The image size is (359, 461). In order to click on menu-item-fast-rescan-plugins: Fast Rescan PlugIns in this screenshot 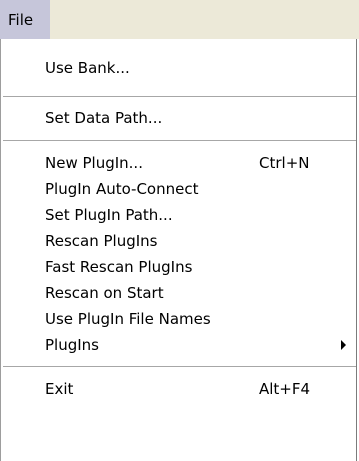, I will do `click(178, 267)`.